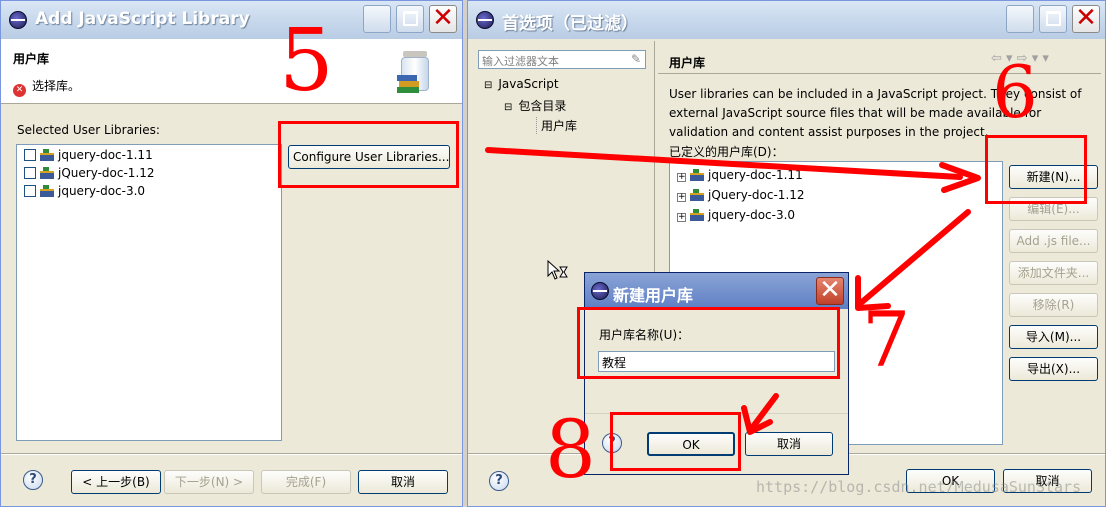 This screenshot has height=507, width=1106. Describe the element at coordinates (1015, 92) in the screenshot. I see `step-6-annotation: 6` at that location.